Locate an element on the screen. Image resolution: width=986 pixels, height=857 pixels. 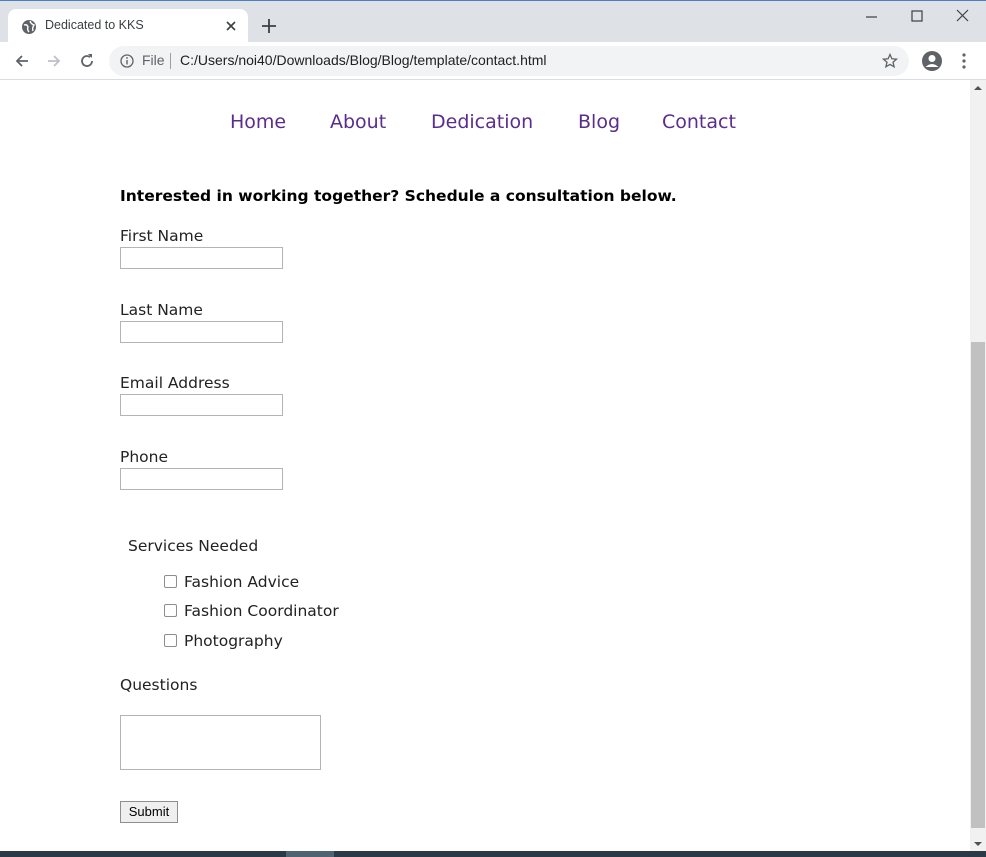
fashion-coordinator-label: Fashion Coordinator is located at coordinates (261, 611).